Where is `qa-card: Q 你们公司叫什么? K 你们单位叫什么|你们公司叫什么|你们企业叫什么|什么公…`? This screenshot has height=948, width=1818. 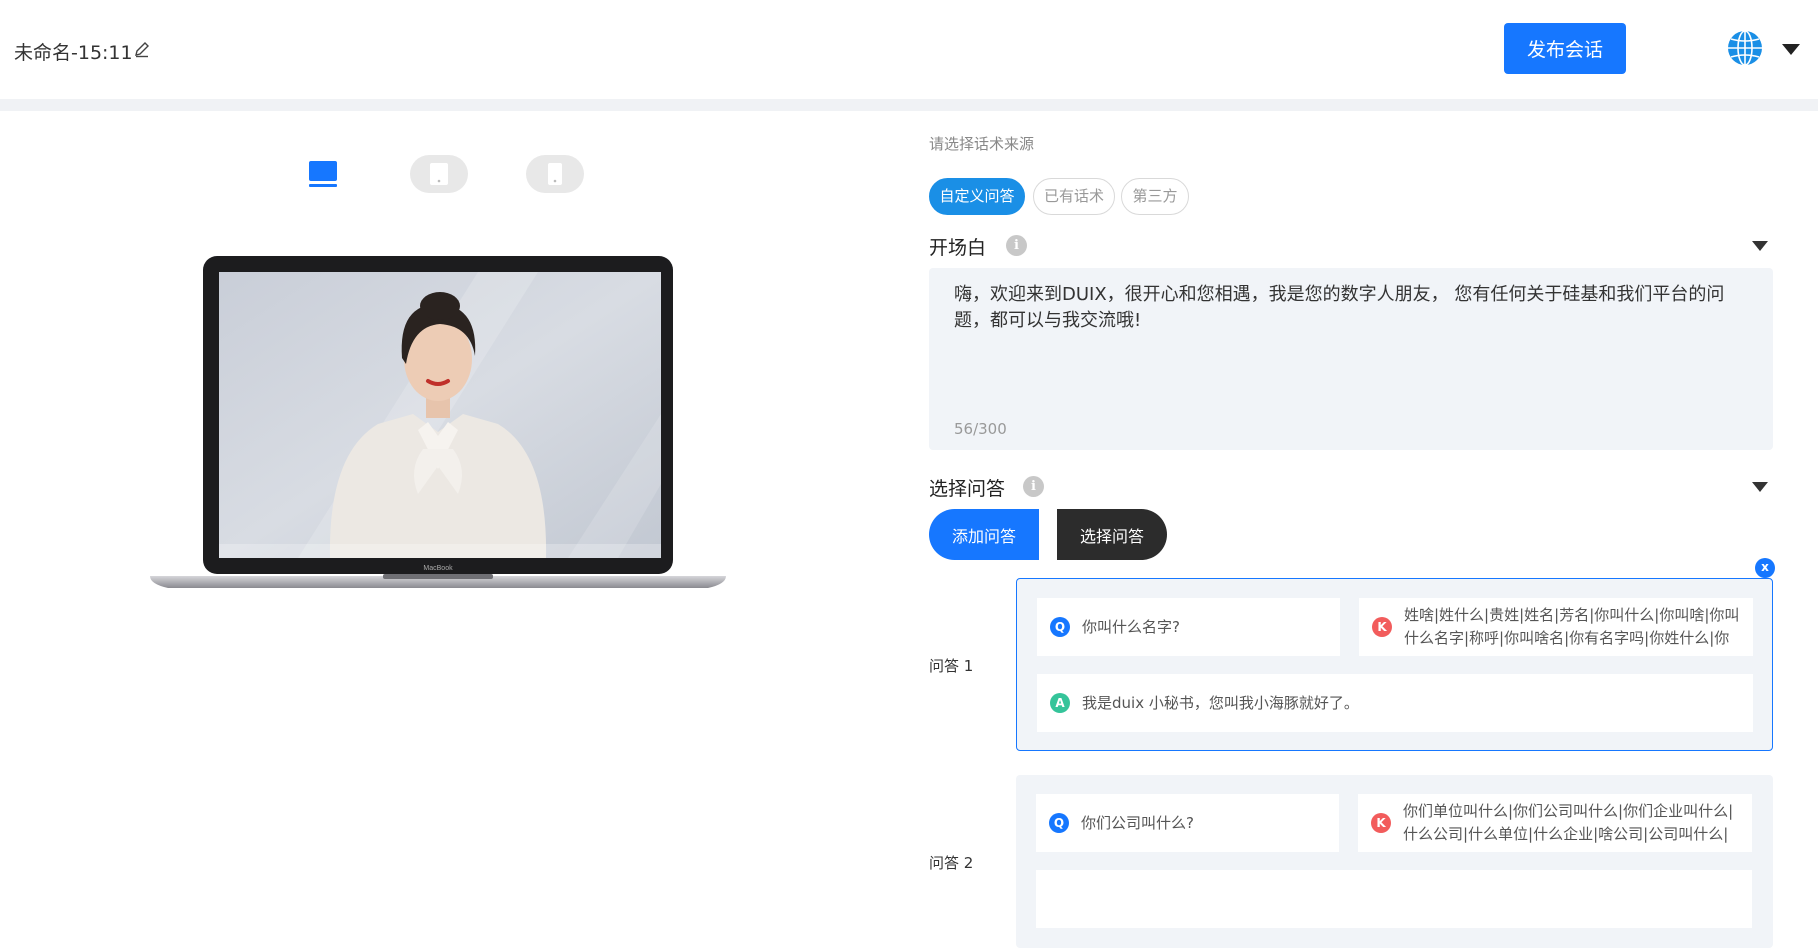 qa-card: Q 你们公司叫什么? K 你们单位叫什么|你们公司叫什么|你们企业叫什么|什么公… is located at coordinates (1394, 861).